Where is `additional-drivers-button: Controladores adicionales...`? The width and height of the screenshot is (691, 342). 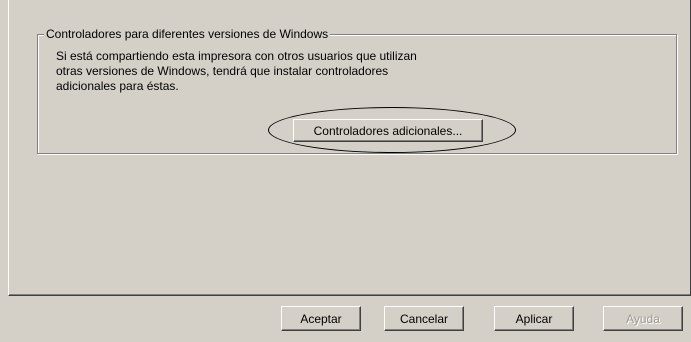 additional-drivers-button: Controladores adicionales... is located at coordinates (388, 130).